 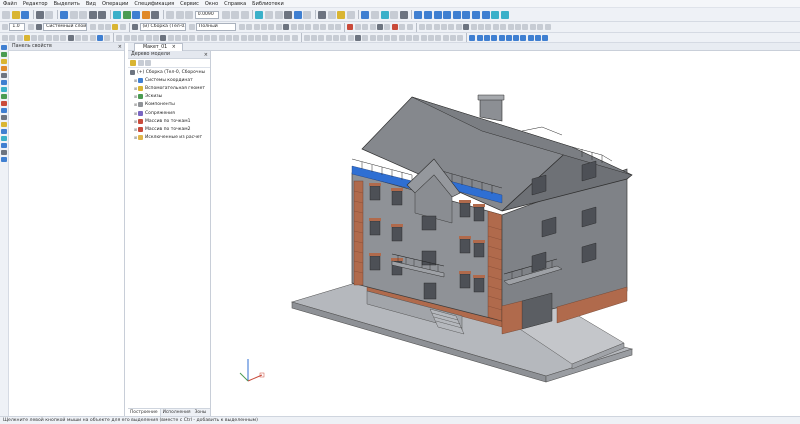 What do you see at coordinates (6, 14) in the screenshot?
I see `new-document-icon` at bounding box center [6, 14].